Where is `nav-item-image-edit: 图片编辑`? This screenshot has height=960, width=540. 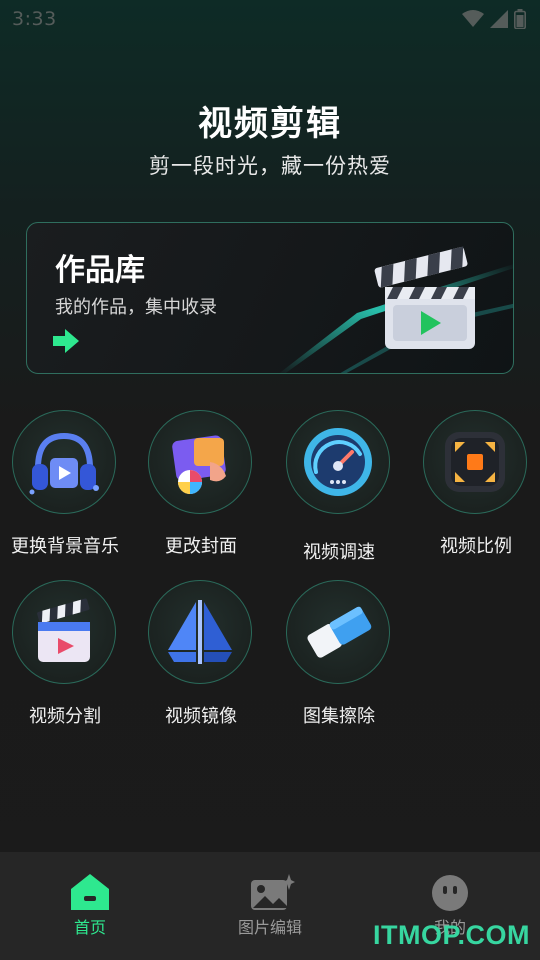 nav-item-image-edit: 图片编辑 is located at coordinates (270, 906).